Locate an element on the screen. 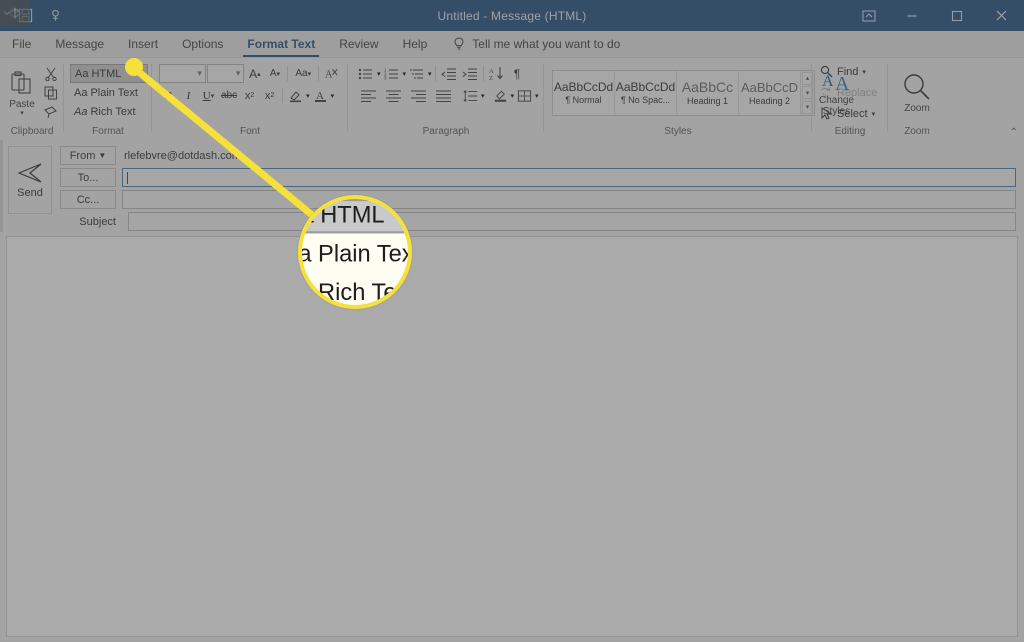  tab-file: File is located at coordinates (21, 44).